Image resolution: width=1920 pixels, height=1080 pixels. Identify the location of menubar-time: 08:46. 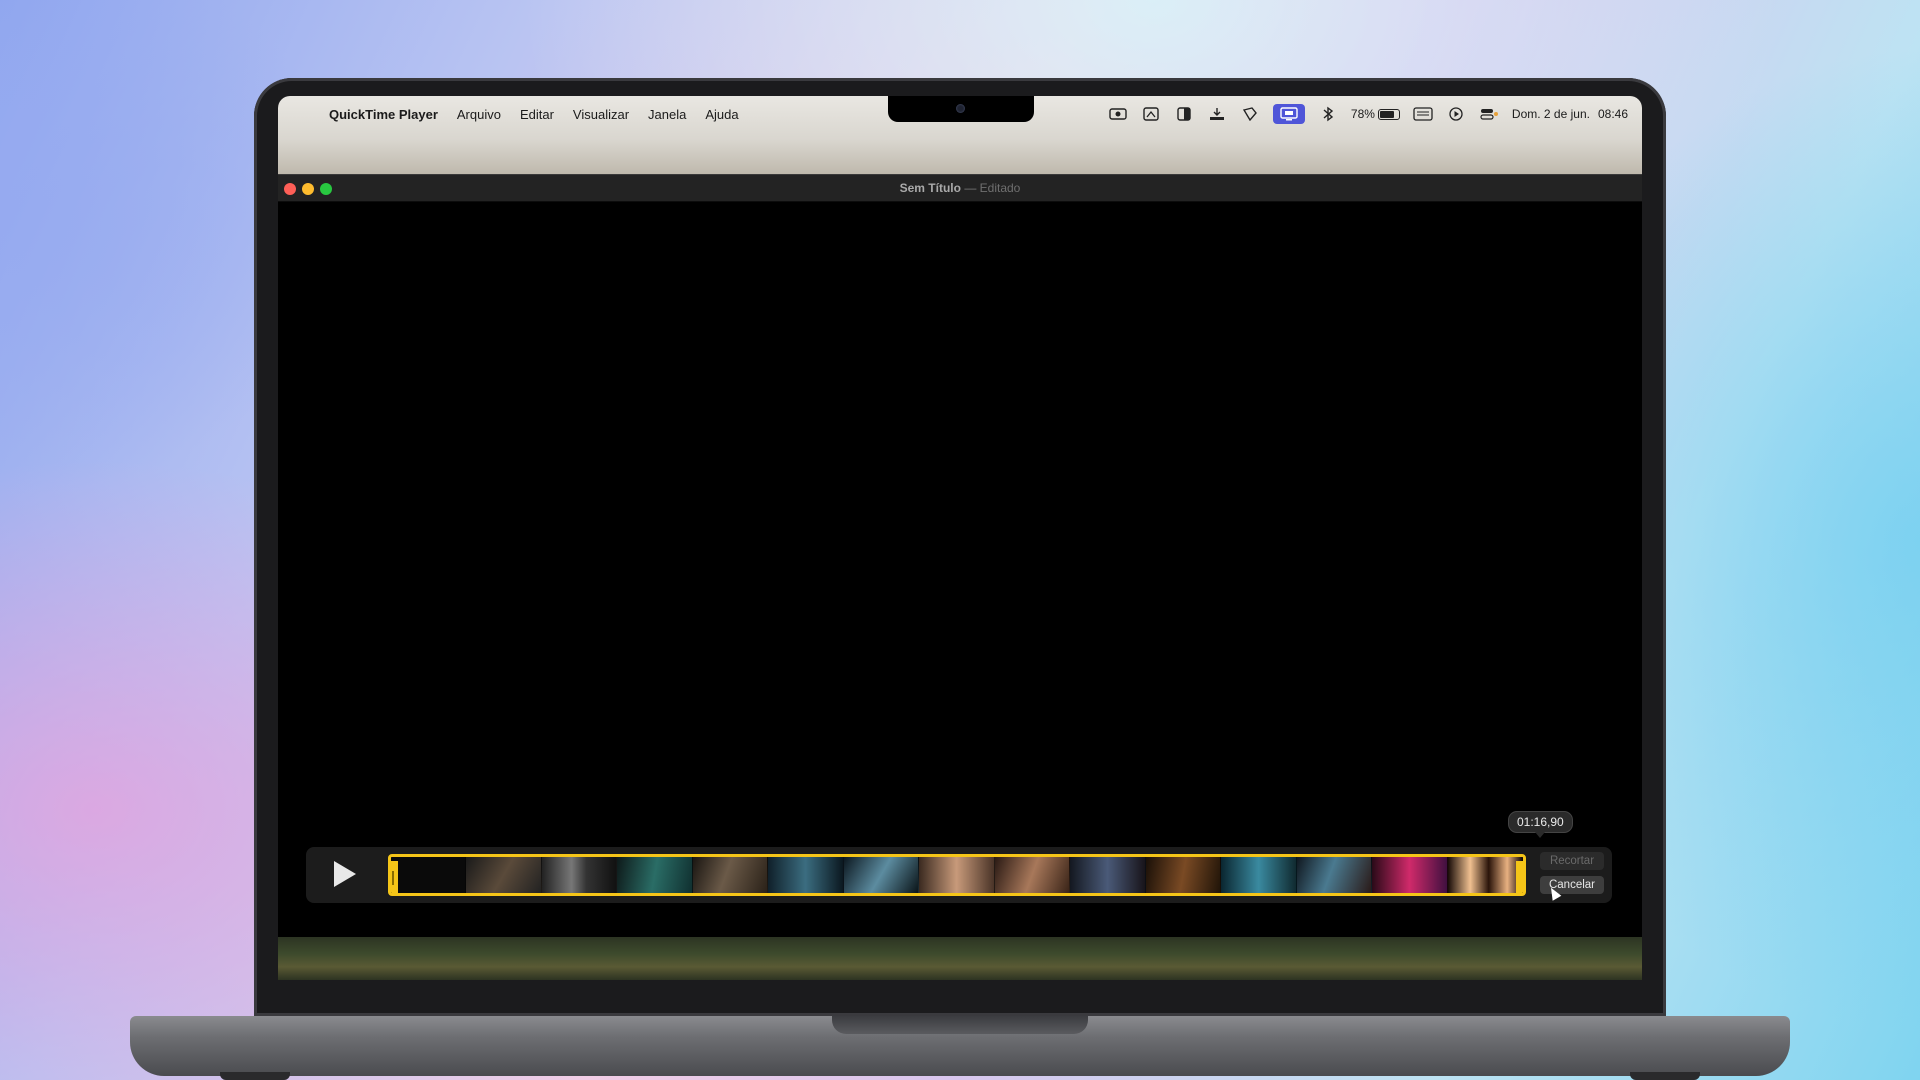
(1612, 114).